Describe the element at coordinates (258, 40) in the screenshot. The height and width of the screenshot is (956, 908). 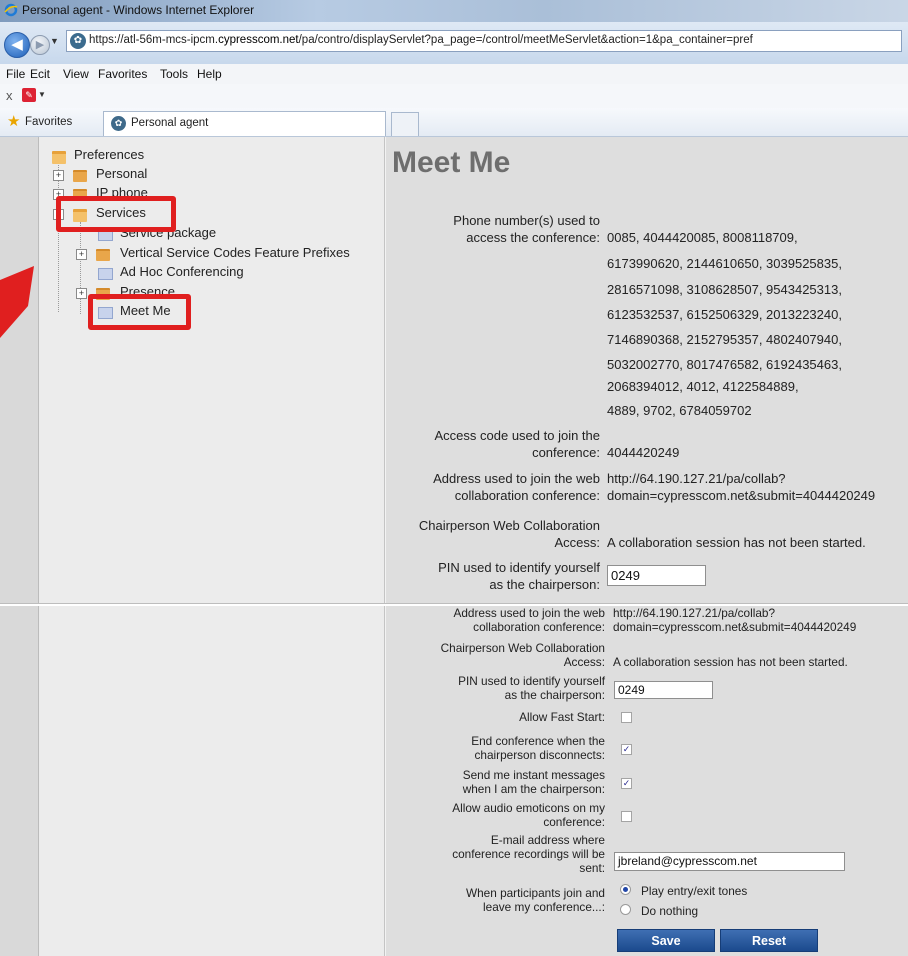
I see `url-domain: cypresscom.net` at that location.